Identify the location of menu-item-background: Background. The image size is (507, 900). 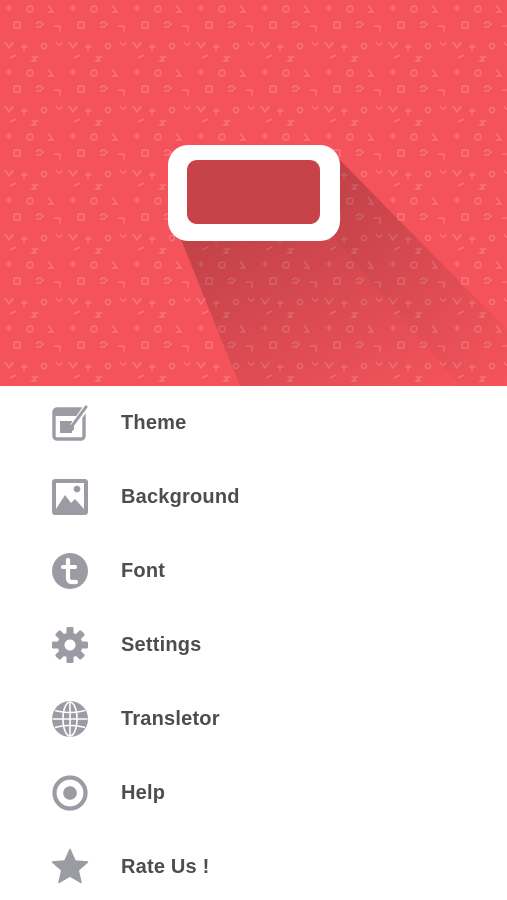
(253, 497).